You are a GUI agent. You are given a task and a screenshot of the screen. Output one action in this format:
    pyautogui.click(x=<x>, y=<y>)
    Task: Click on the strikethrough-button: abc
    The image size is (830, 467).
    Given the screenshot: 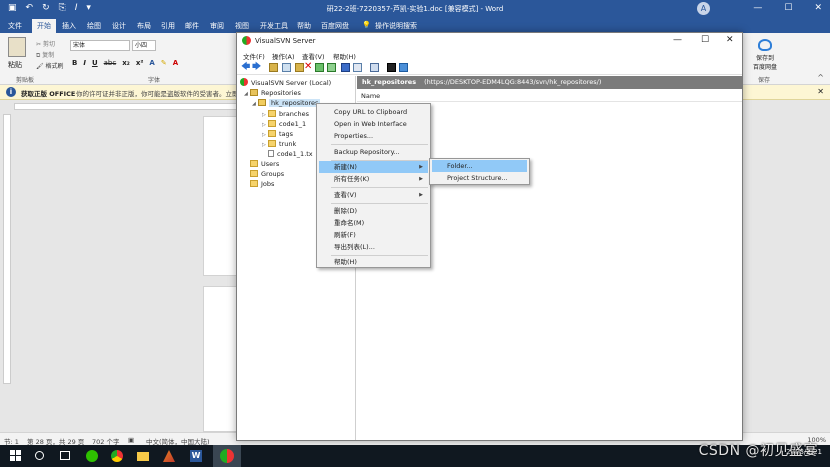 What is the action you would take?
    pyautogui.click(x=110, y=63)
    